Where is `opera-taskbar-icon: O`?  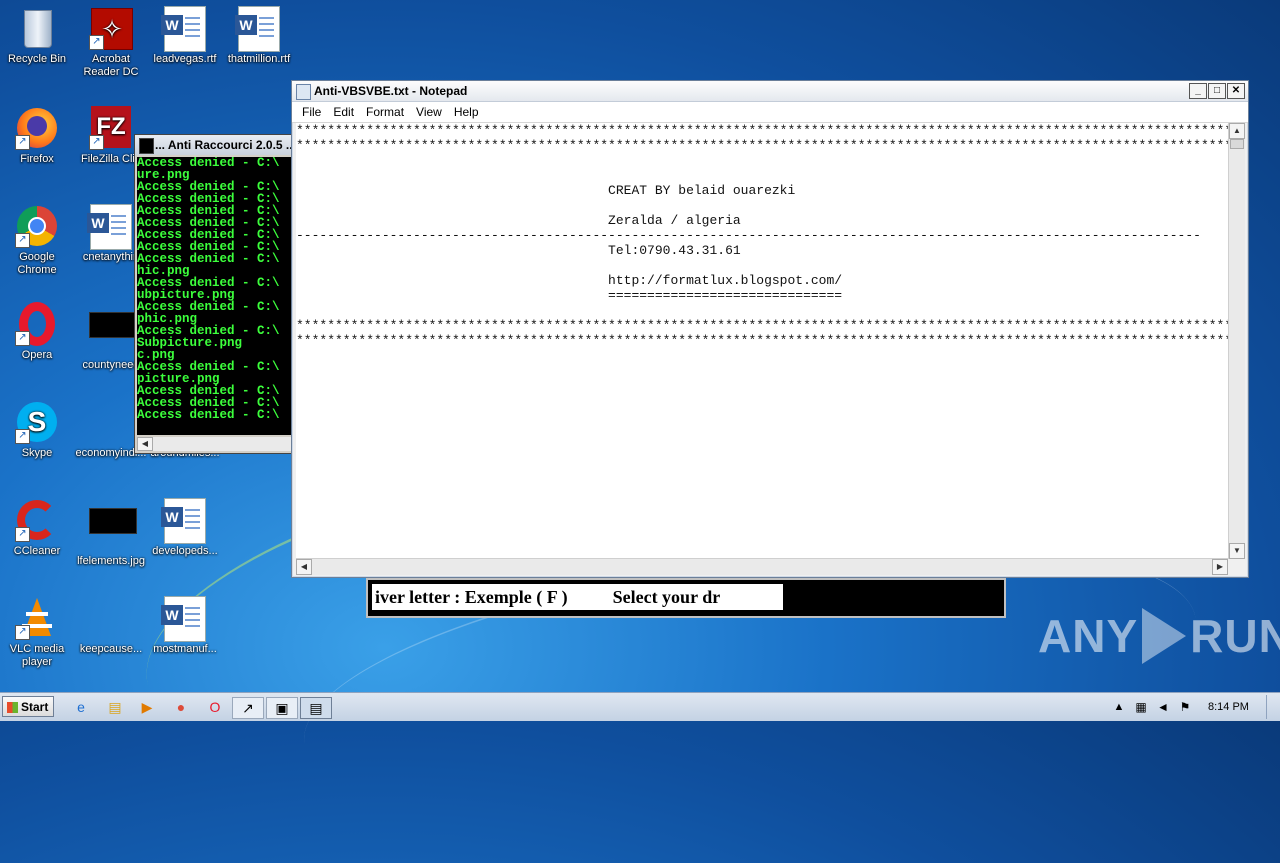
opera-taskbar-icon: O is located at coordinates (215, 707).